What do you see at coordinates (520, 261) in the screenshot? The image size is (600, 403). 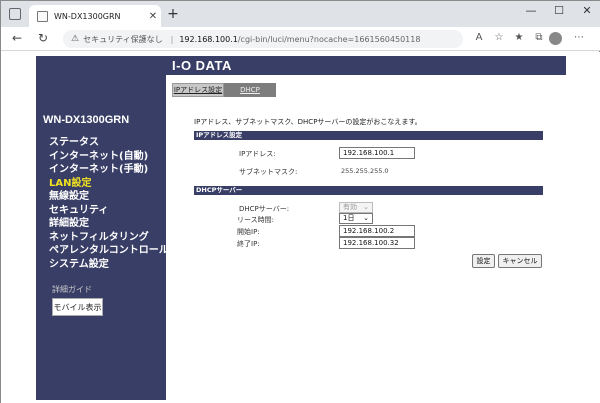 I see `cancel-button: キャンセル` at bounding box center [520, 261].